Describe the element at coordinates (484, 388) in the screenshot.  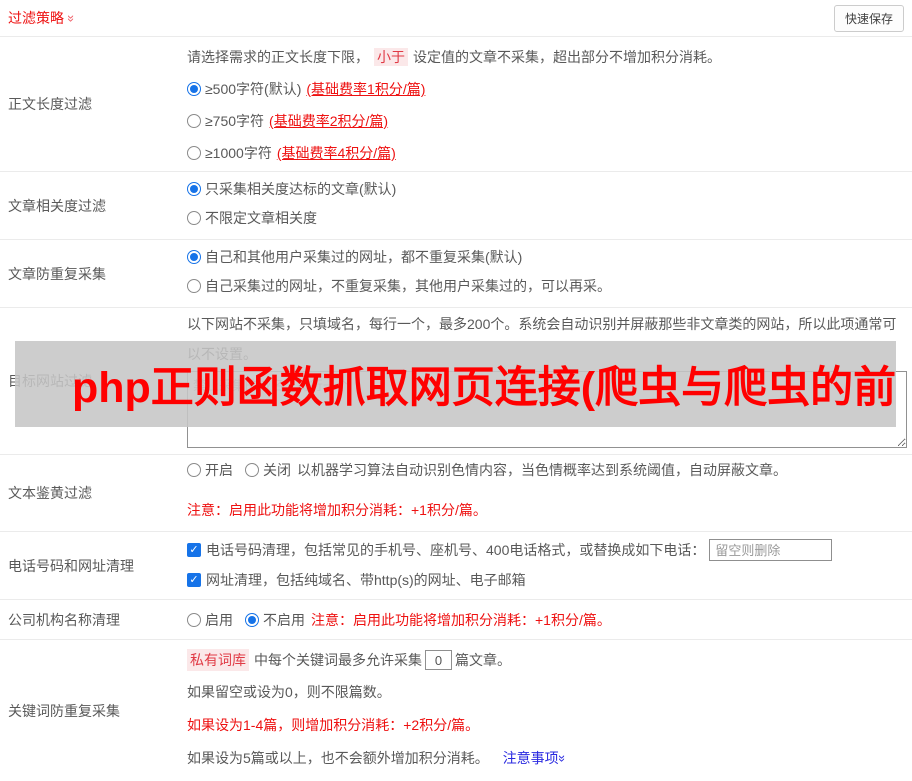
I see `watermark-overlay-text: php正则函数抓取网页连接(爬虫与爬虫的前` at that location.